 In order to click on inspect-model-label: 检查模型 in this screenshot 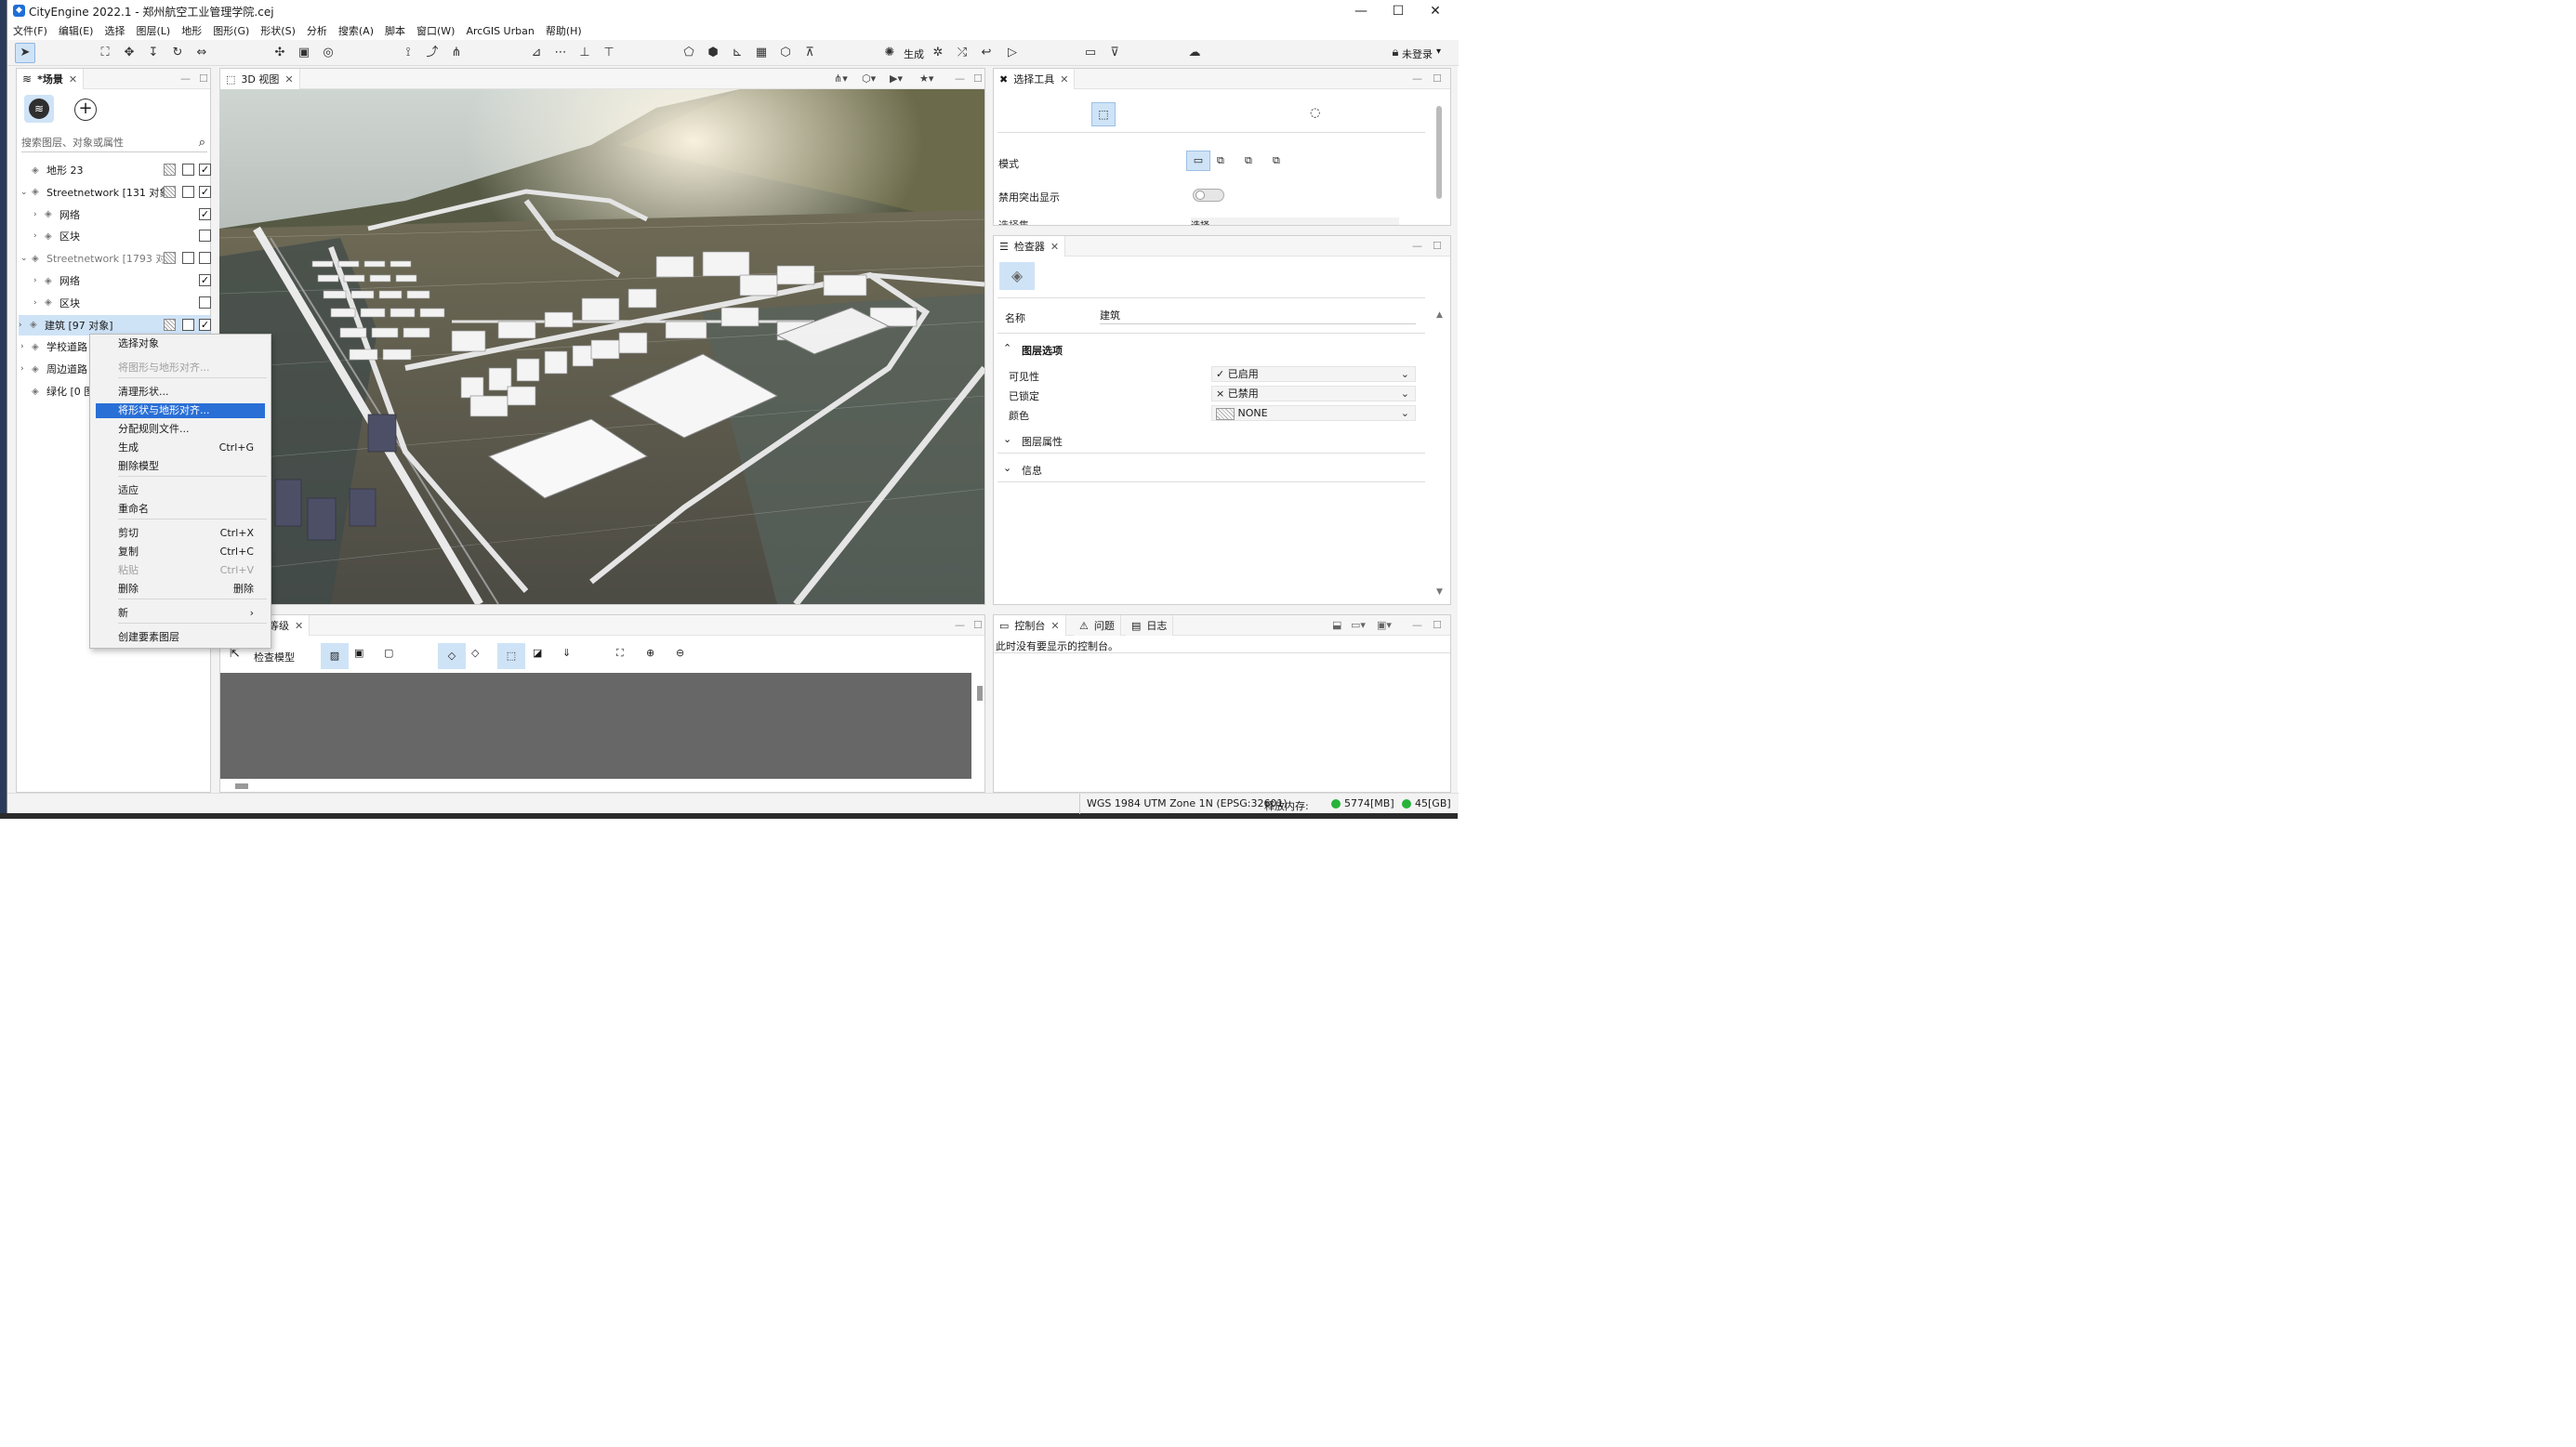, I will do `click(274, 657)`.